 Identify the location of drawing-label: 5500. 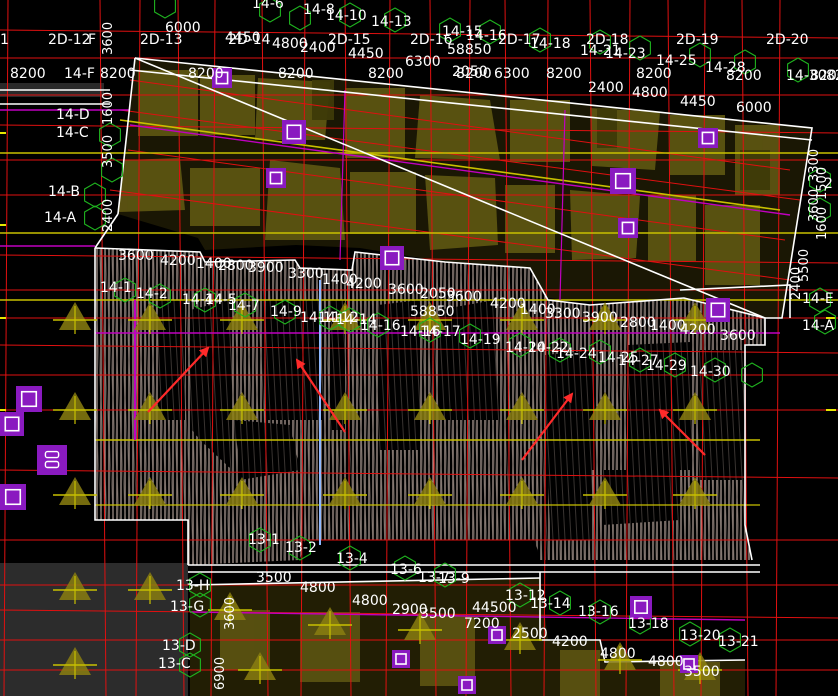
(804, 265).